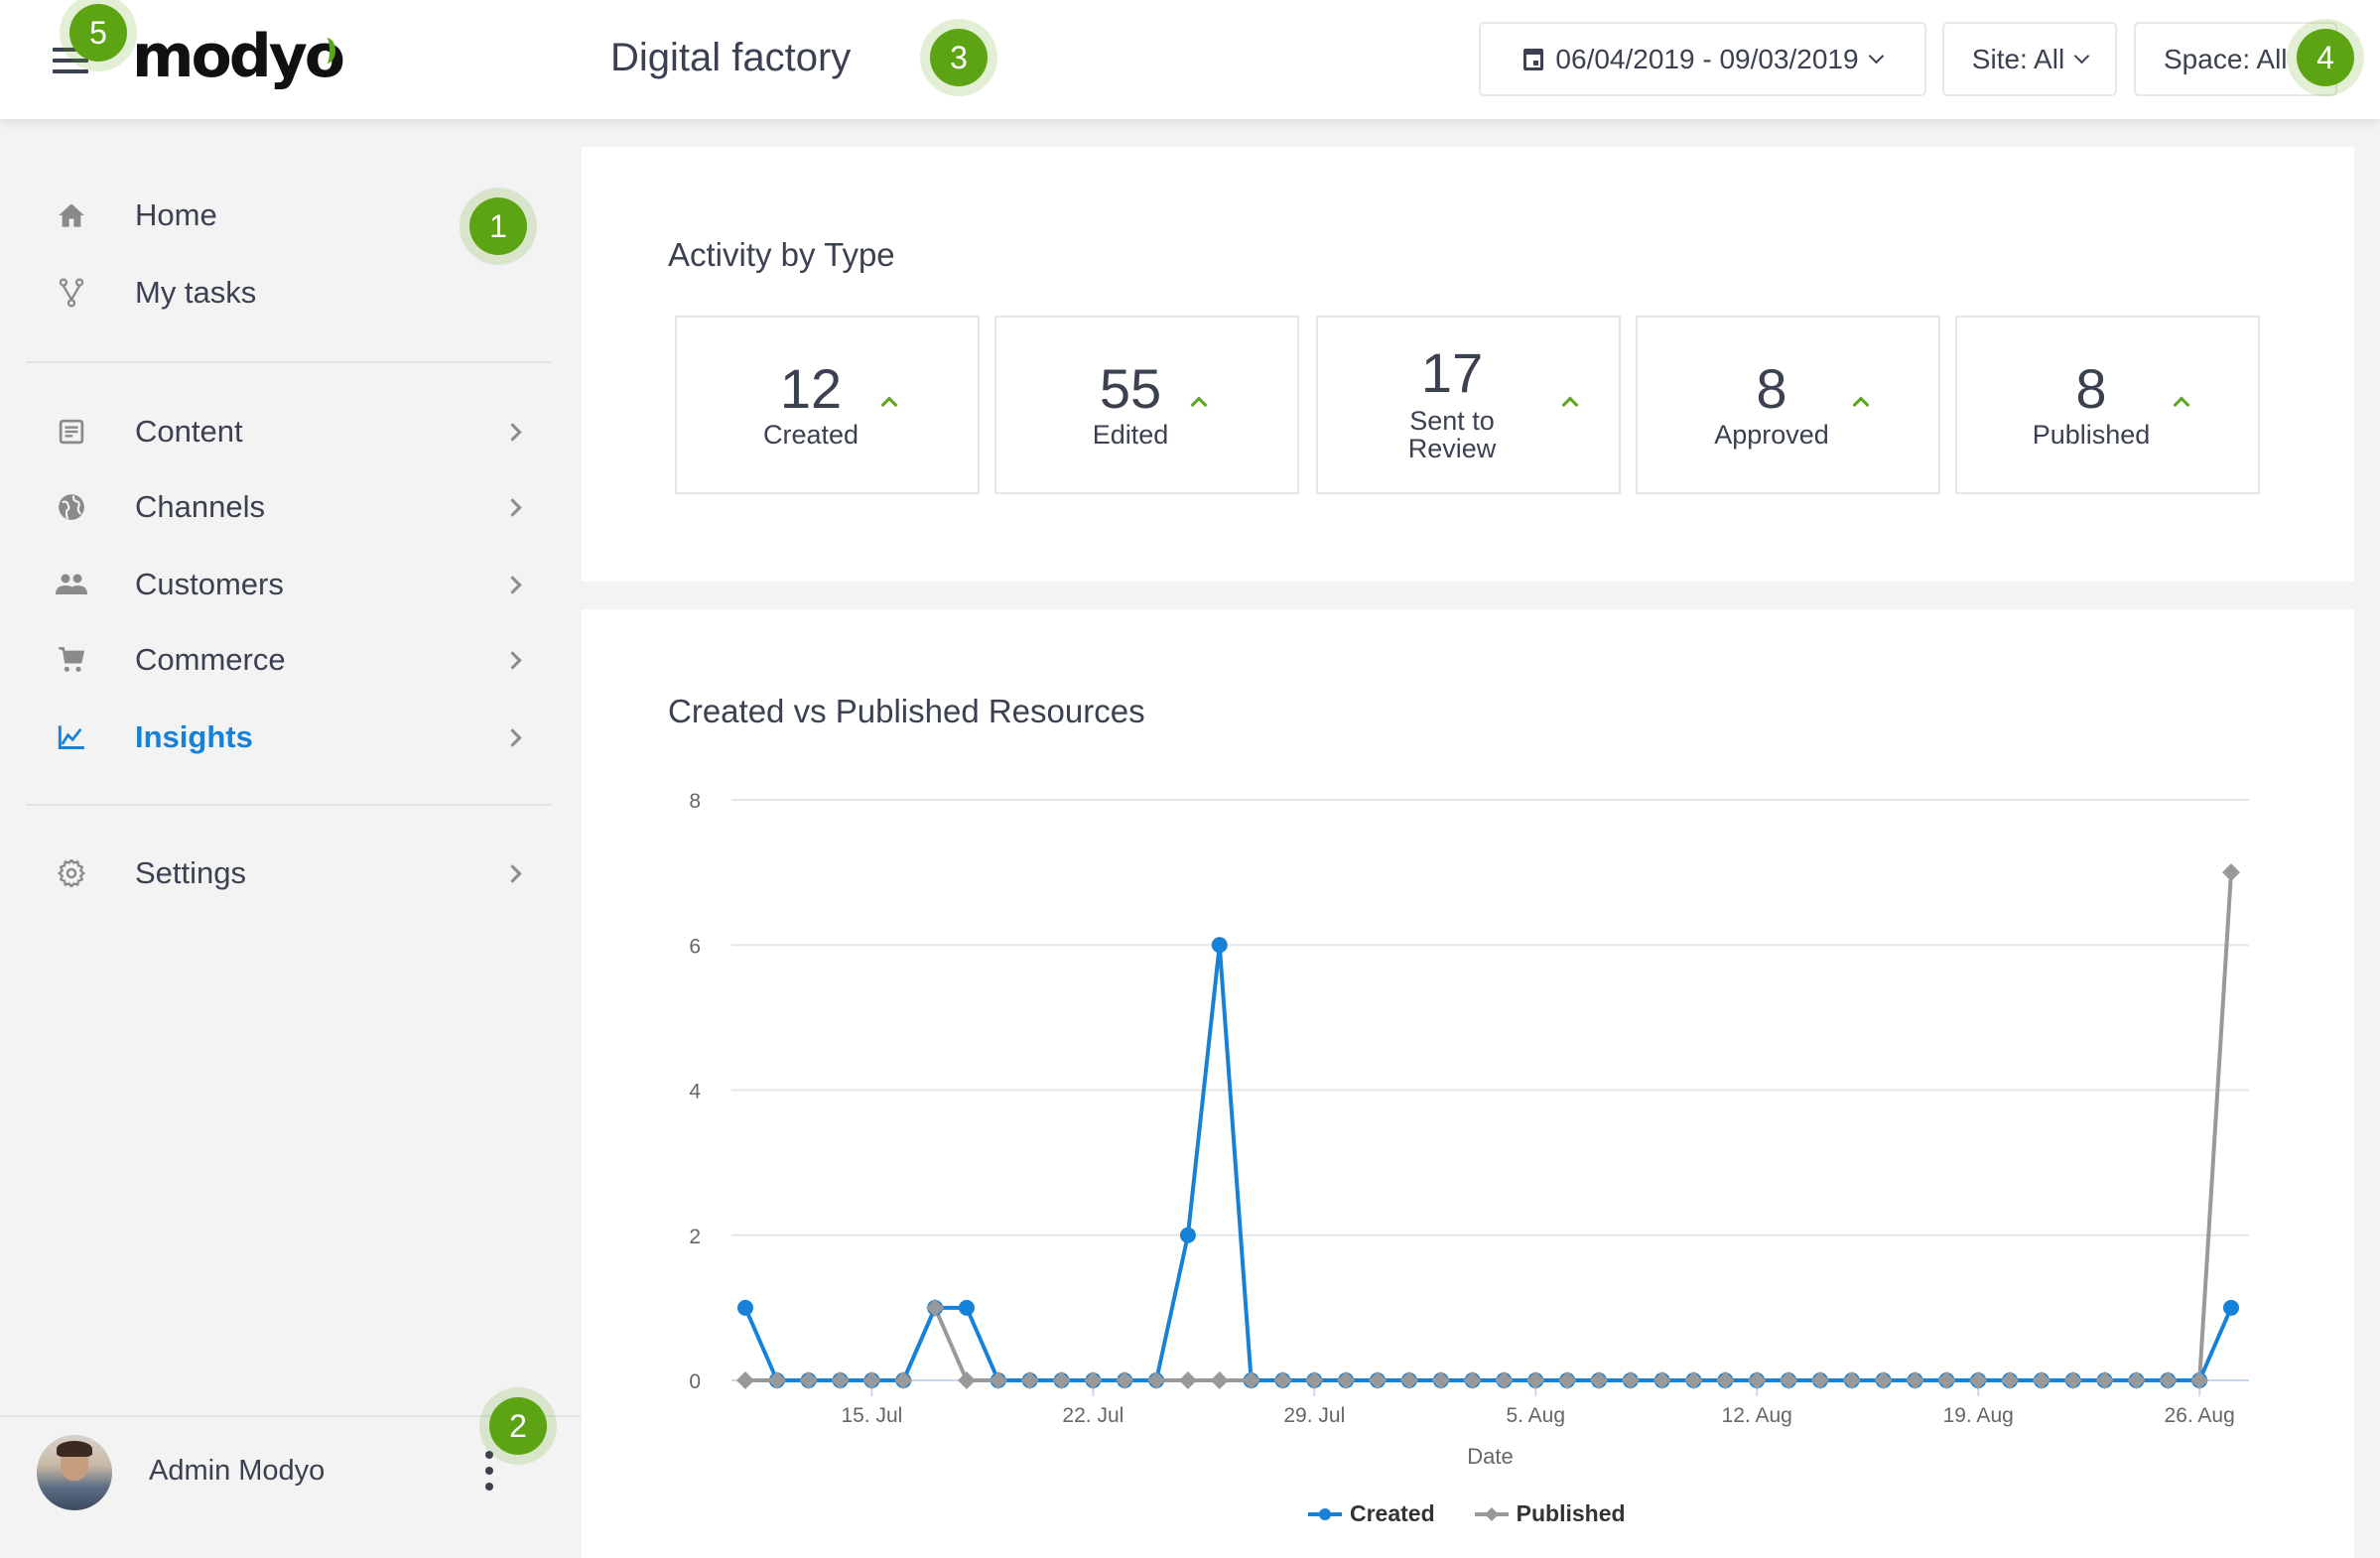  I want to click on stat-value: 17, so click(1452, 373).